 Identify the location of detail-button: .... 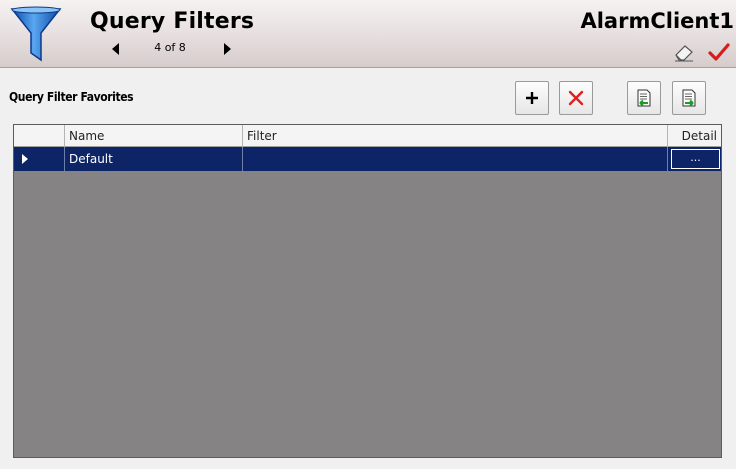
(695, 159).